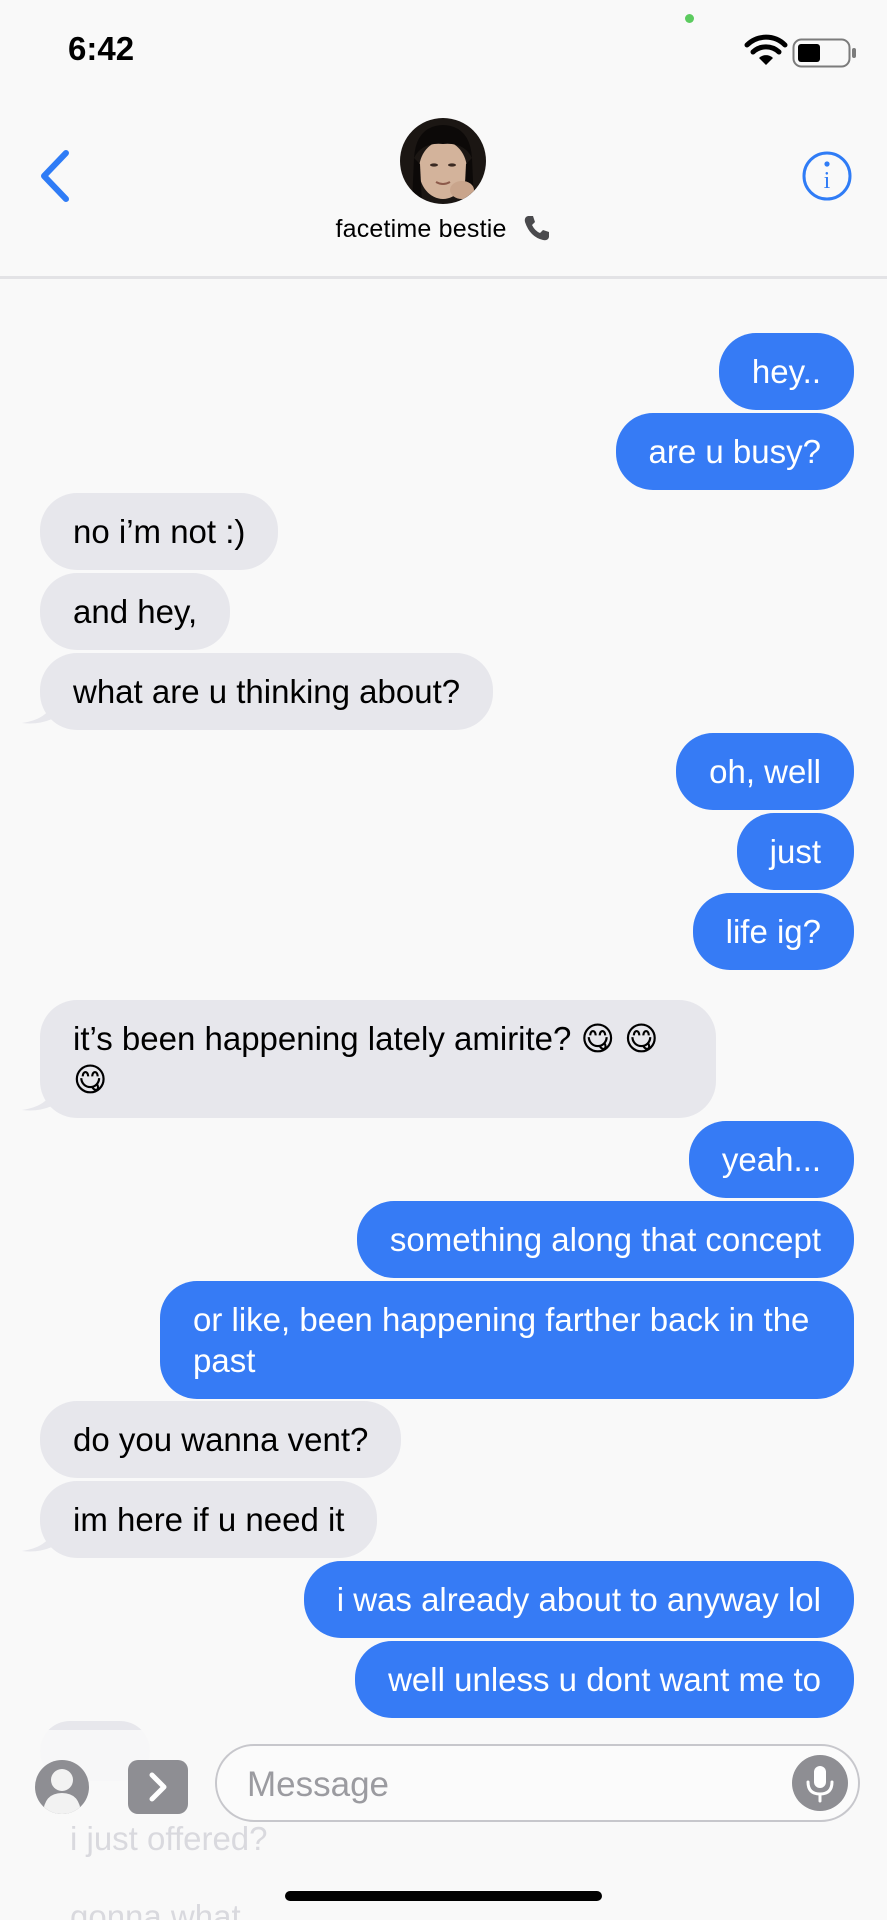  What do you see at coordinates (135, 611) in the screenshot?
I see `received-message: and hey,` at bounding box center [135, 611].